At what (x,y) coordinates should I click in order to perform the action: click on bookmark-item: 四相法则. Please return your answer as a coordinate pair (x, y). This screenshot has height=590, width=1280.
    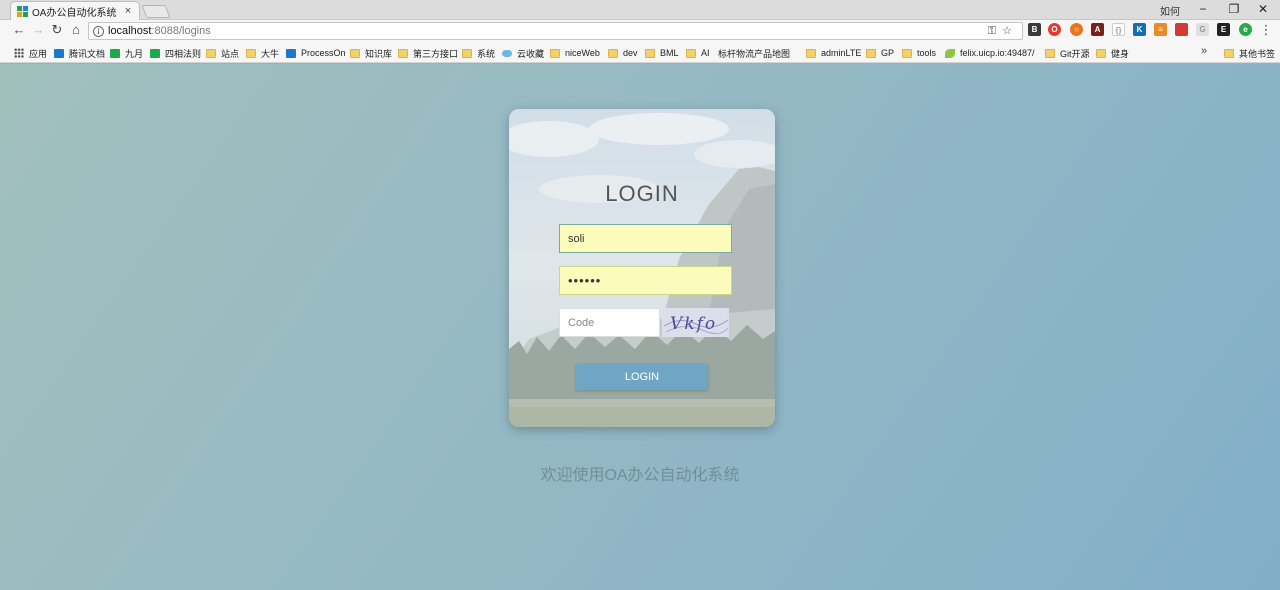
    Looking at the image, I should click on (175, 53).